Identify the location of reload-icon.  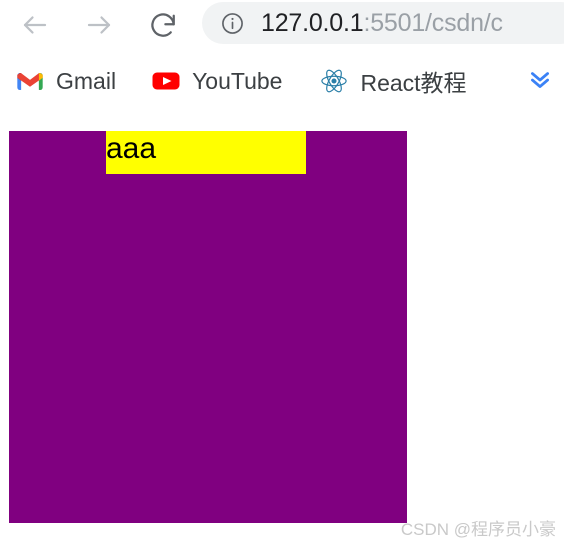
(163, 25).